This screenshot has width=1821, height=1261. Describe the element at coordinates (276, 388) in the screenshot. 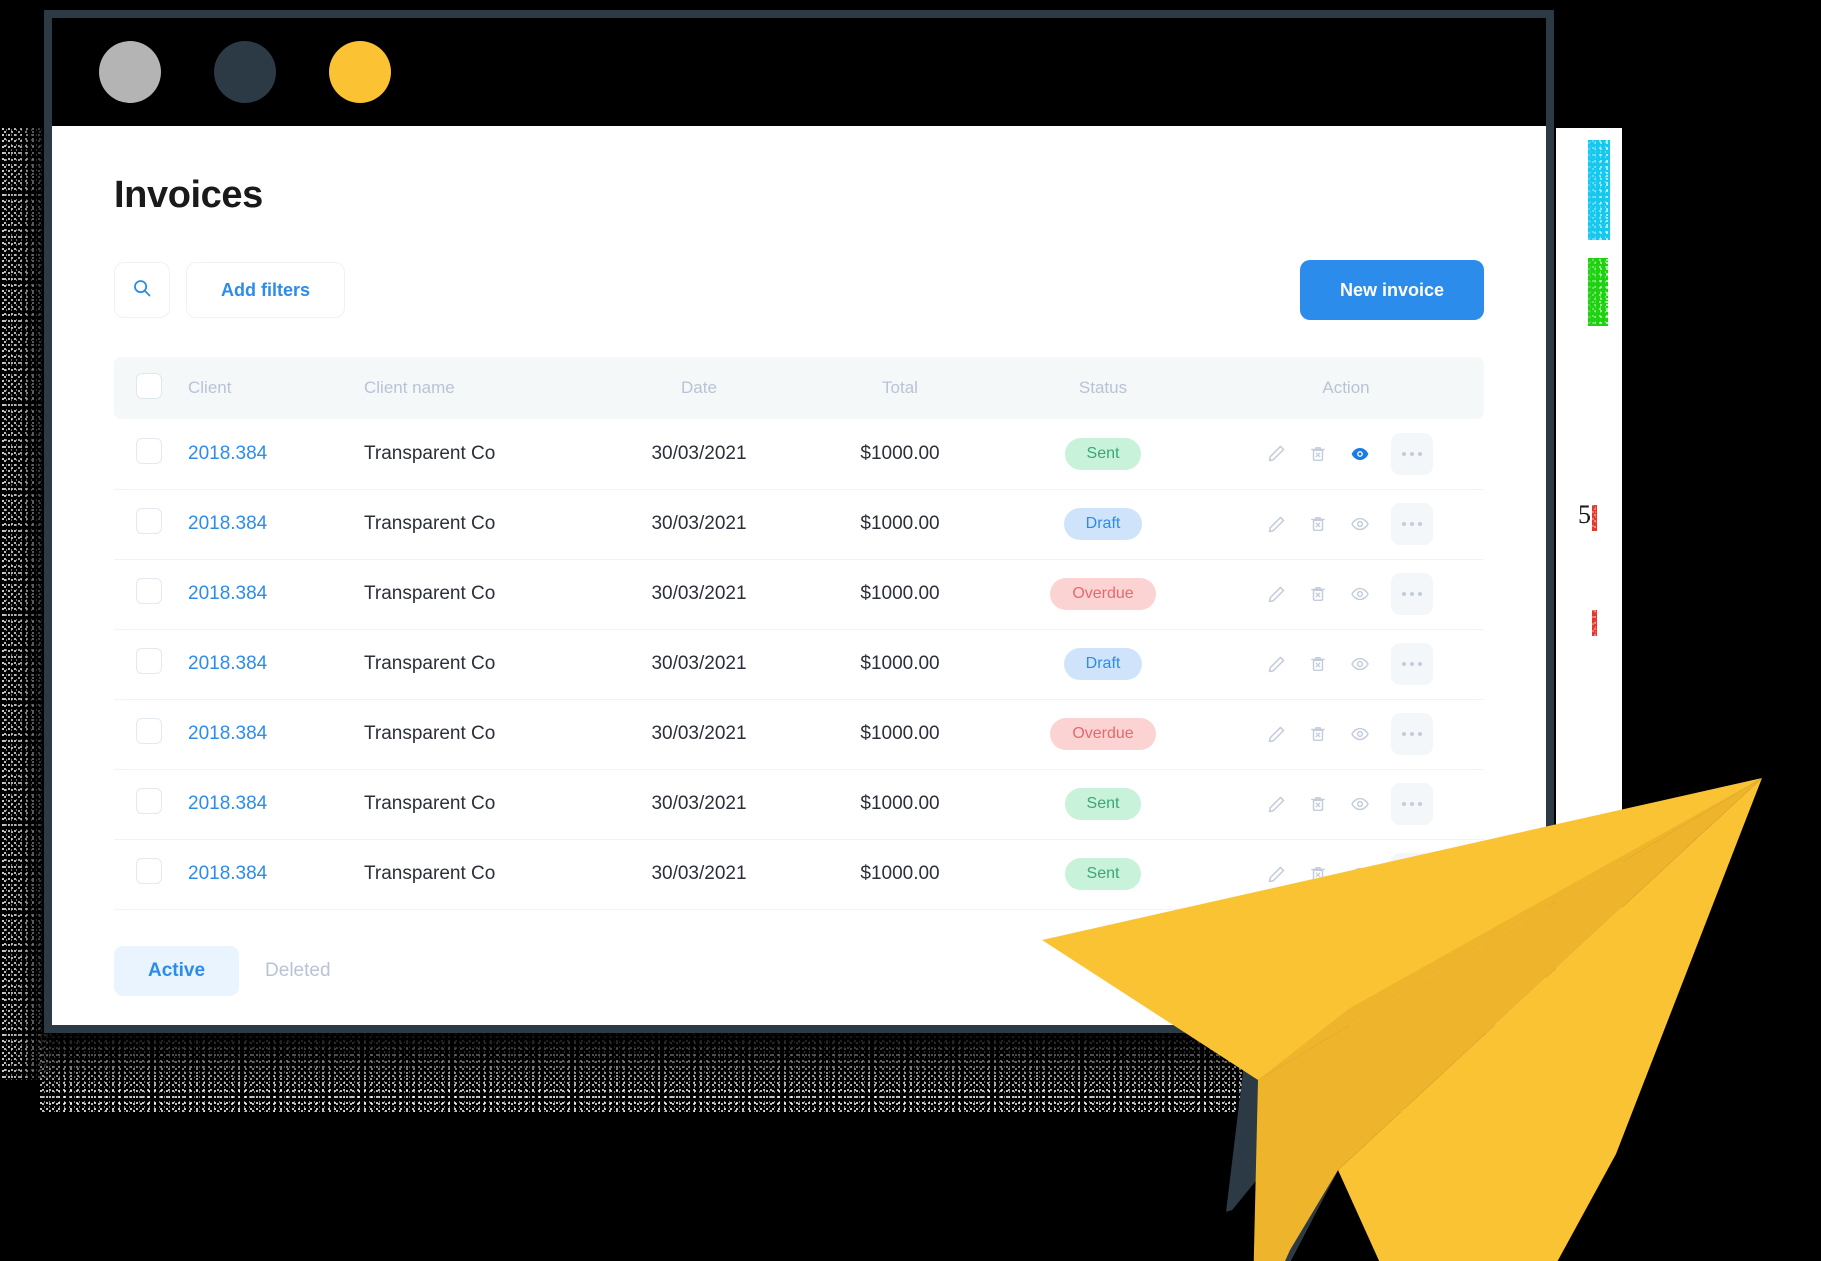

I see `column-header-client: Client` at that location.